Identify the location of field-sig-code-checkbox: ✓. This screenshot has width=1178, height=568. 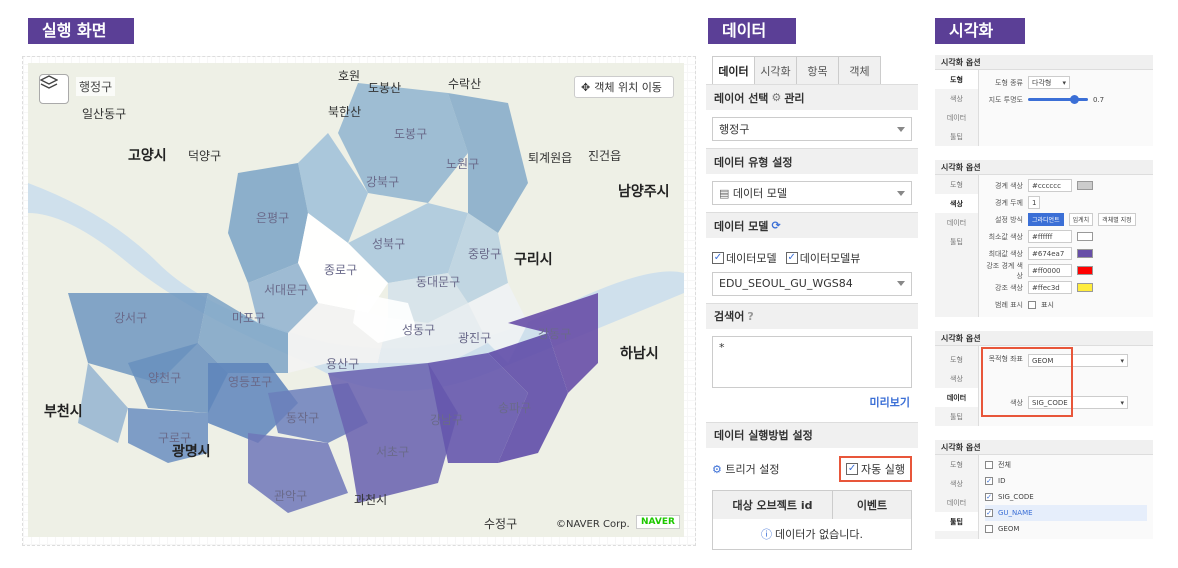
(989, 497).